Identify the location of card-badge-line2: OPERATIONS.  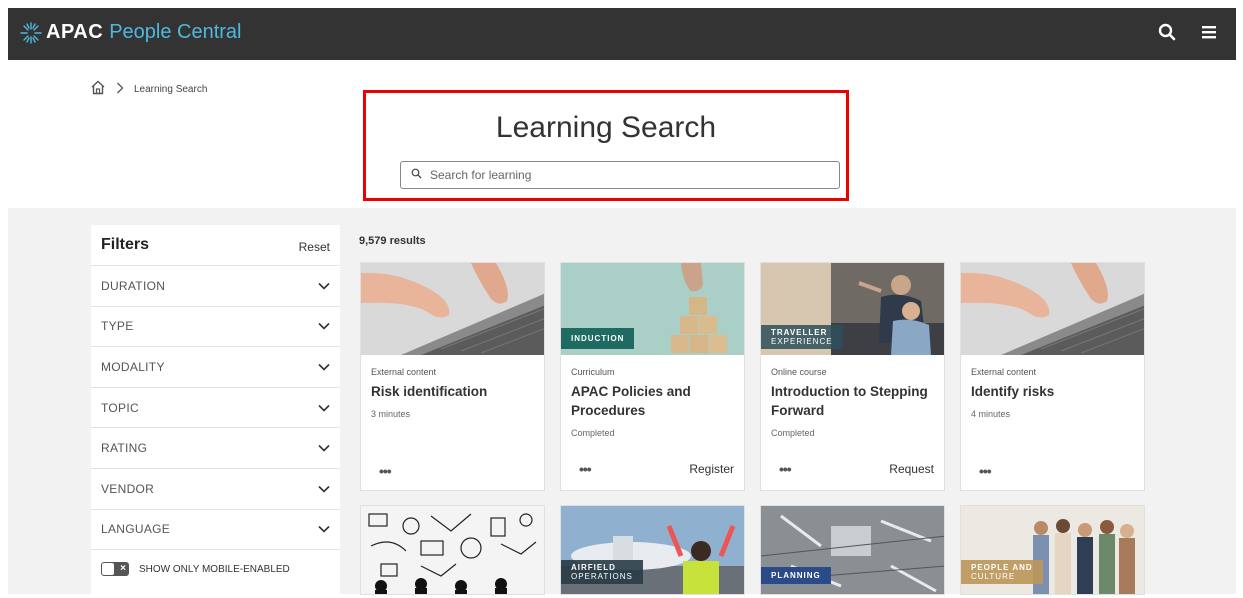
(602, 576).